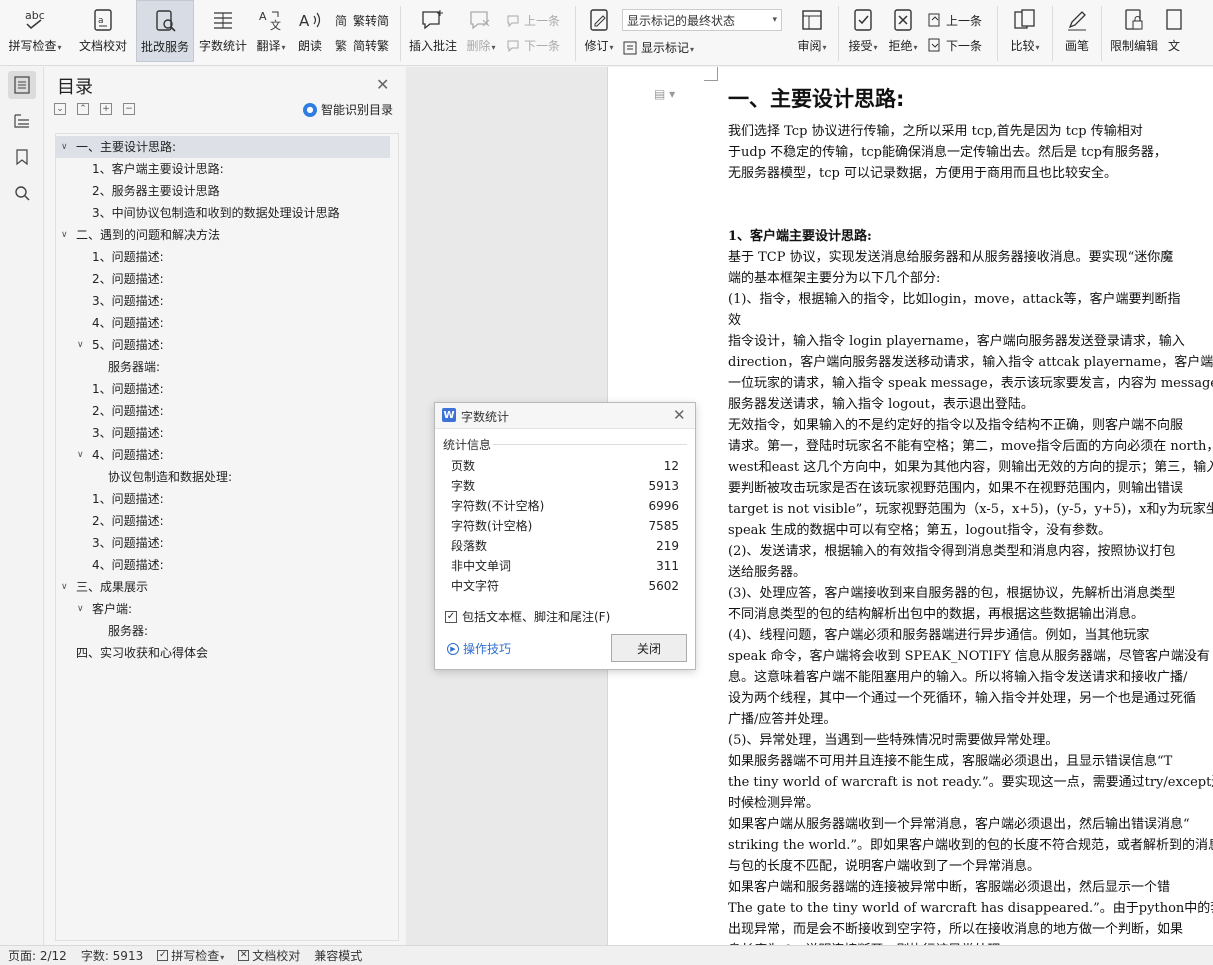 This screenshot has width=1213, height=965. I want to click on toc-item: ∨ 三、成果展示, so click(223, 587).